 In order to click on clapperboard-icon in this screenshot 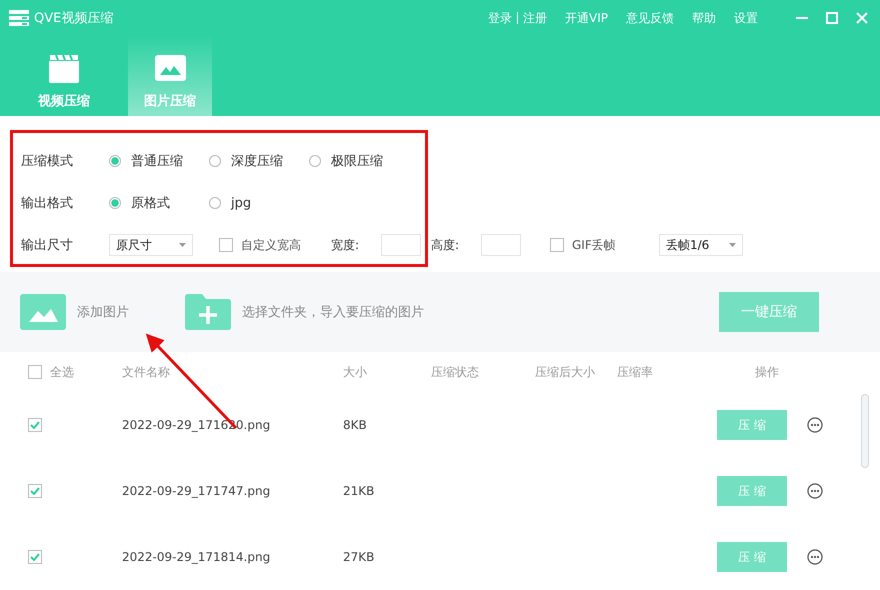, I will do `click(64, 69)`.